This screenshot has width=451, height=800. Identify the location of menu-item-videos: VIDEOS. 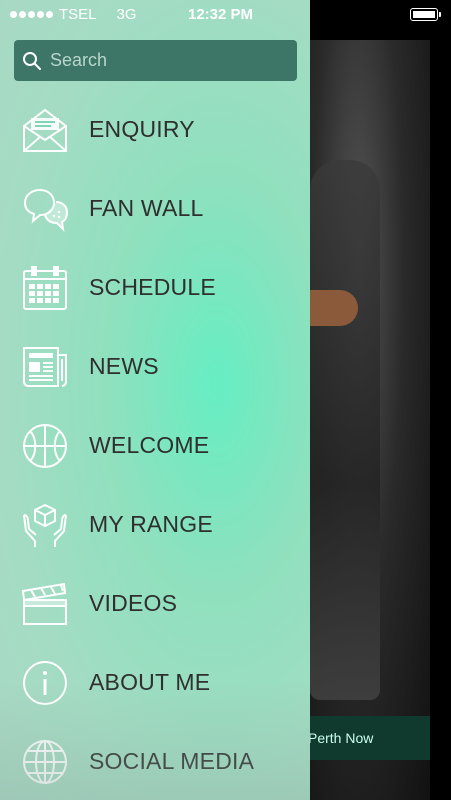
(155, 603).